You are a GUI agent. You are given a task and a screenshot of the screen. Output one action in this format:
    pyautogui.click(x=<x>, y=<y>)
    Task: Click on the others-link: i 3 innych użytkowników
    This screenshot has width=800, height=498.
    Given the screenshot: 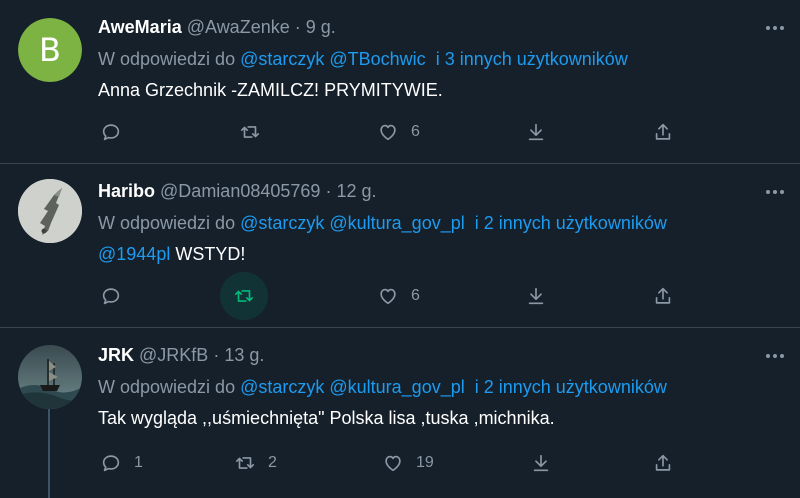 What is the action you would take?
    pyautogui.click(x=532, y=59)
    